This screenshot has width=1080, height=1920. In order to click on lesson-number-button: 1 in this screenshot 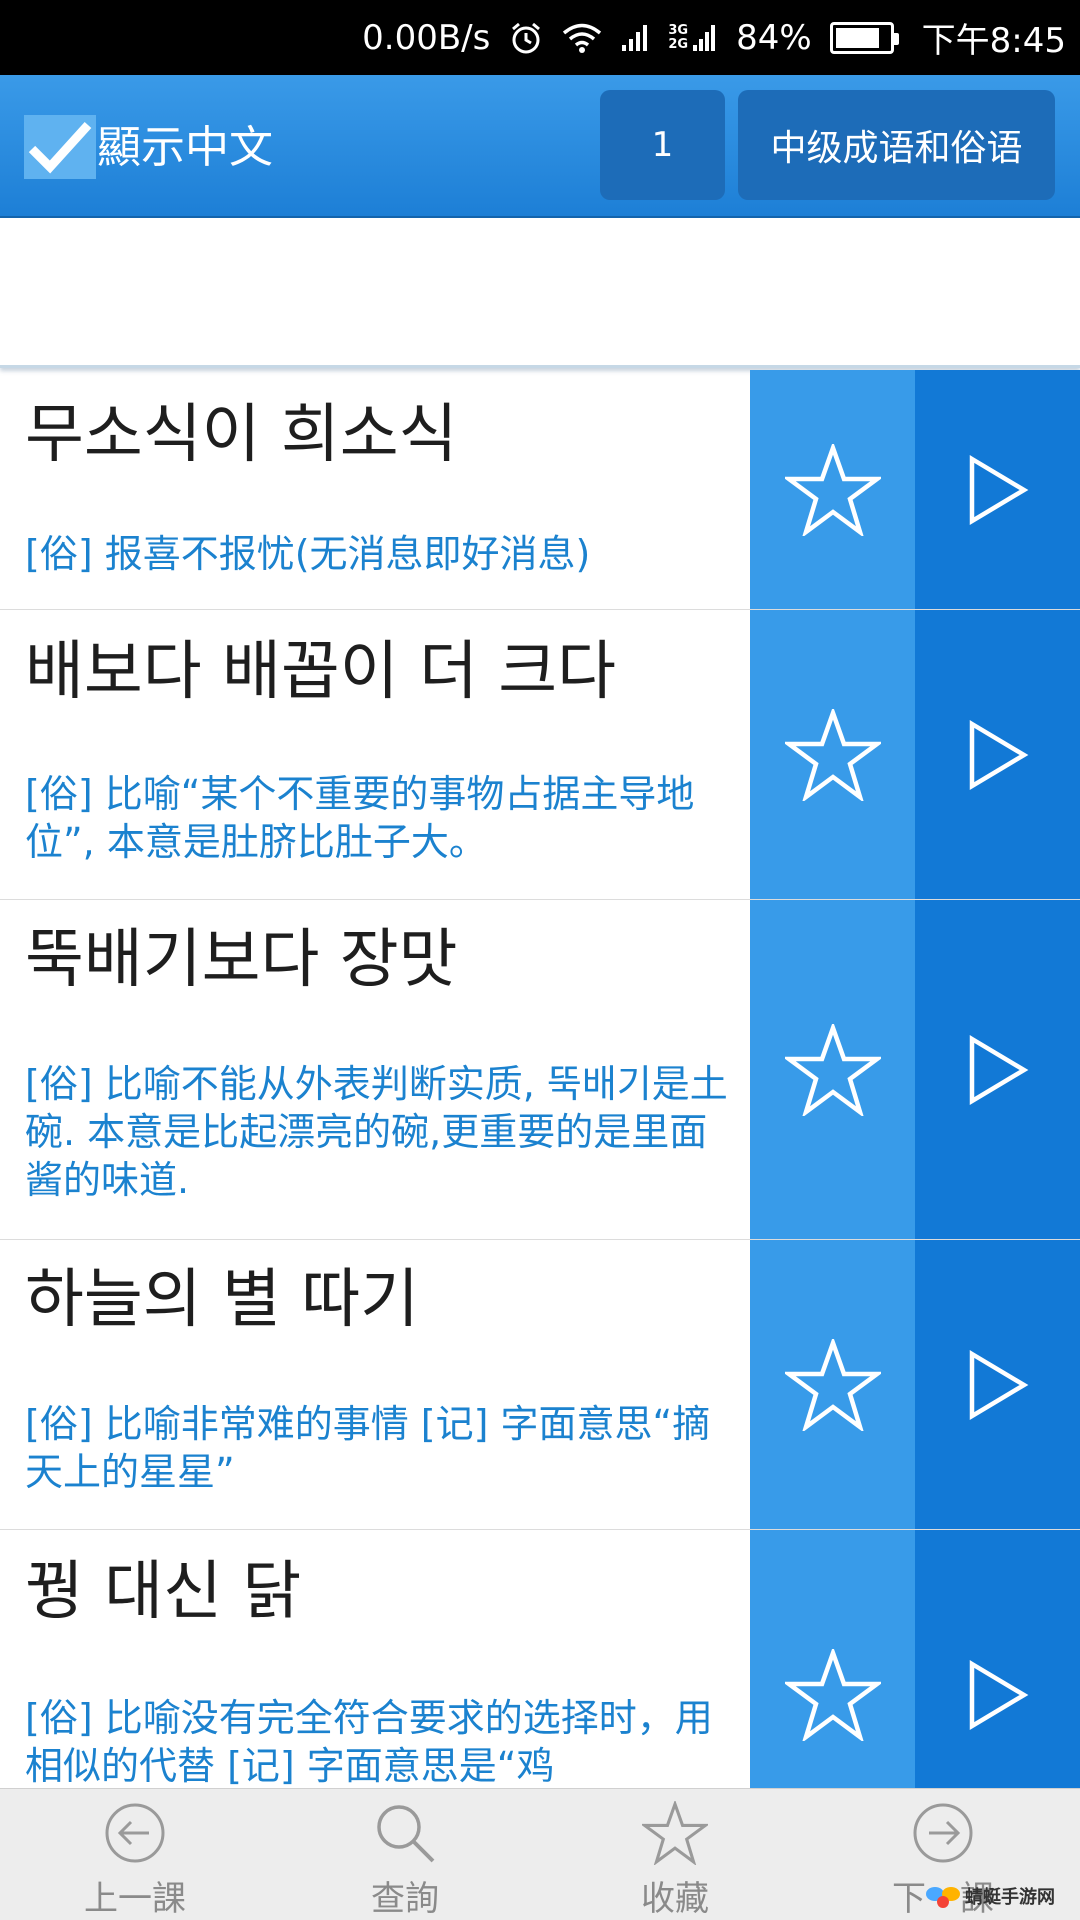, I will do `click(662, 145)`.